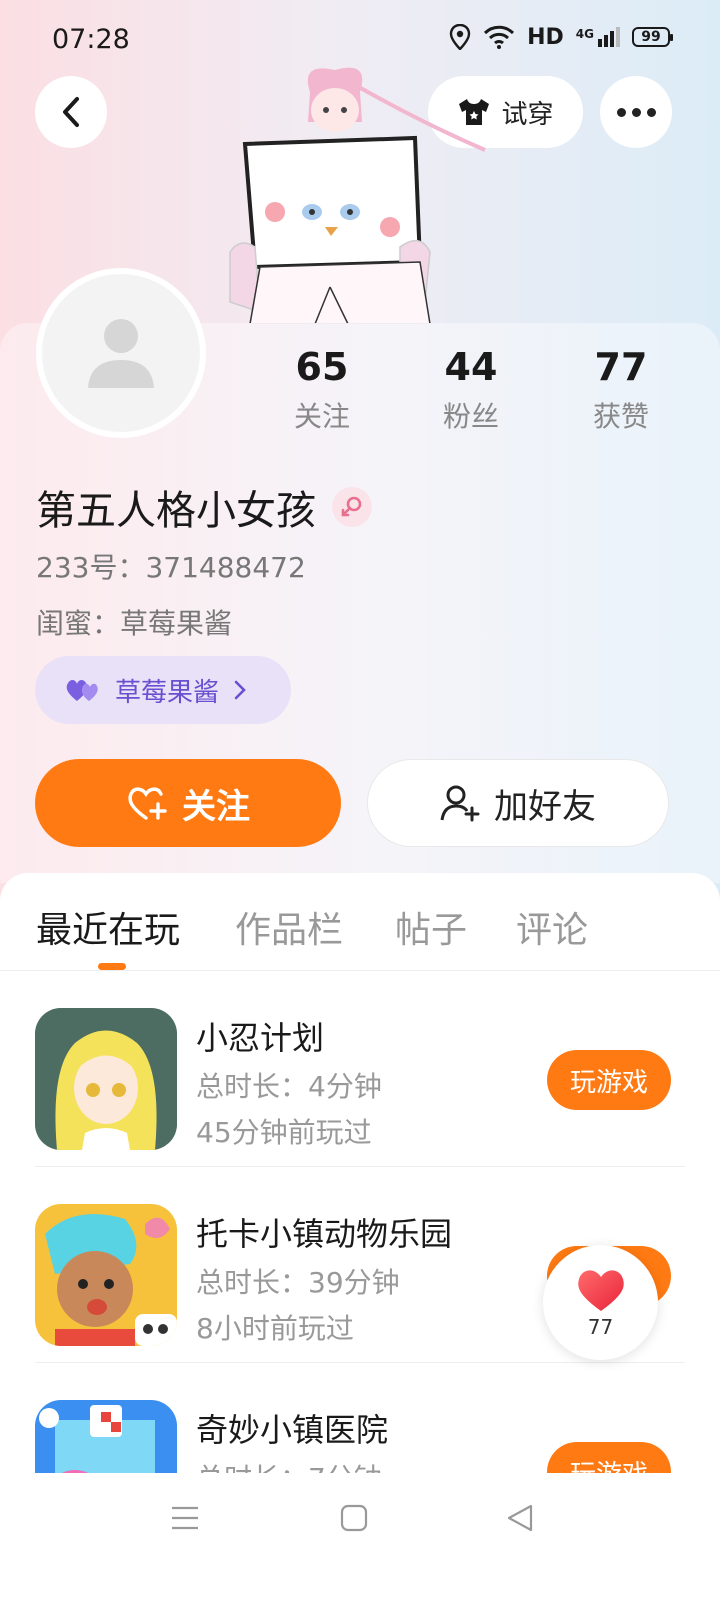 Image resolution: width=720 pixels, height=1600 pixels. I want to click on chevron-right-icon, so click(240, 690).